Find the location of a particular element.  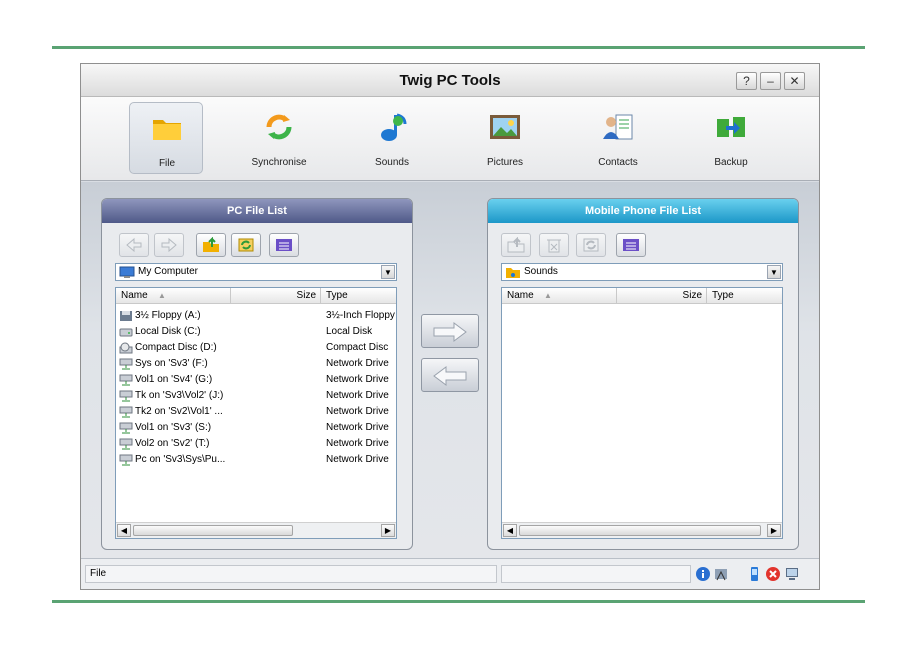

forward-button is located at coordinates (169, 245).